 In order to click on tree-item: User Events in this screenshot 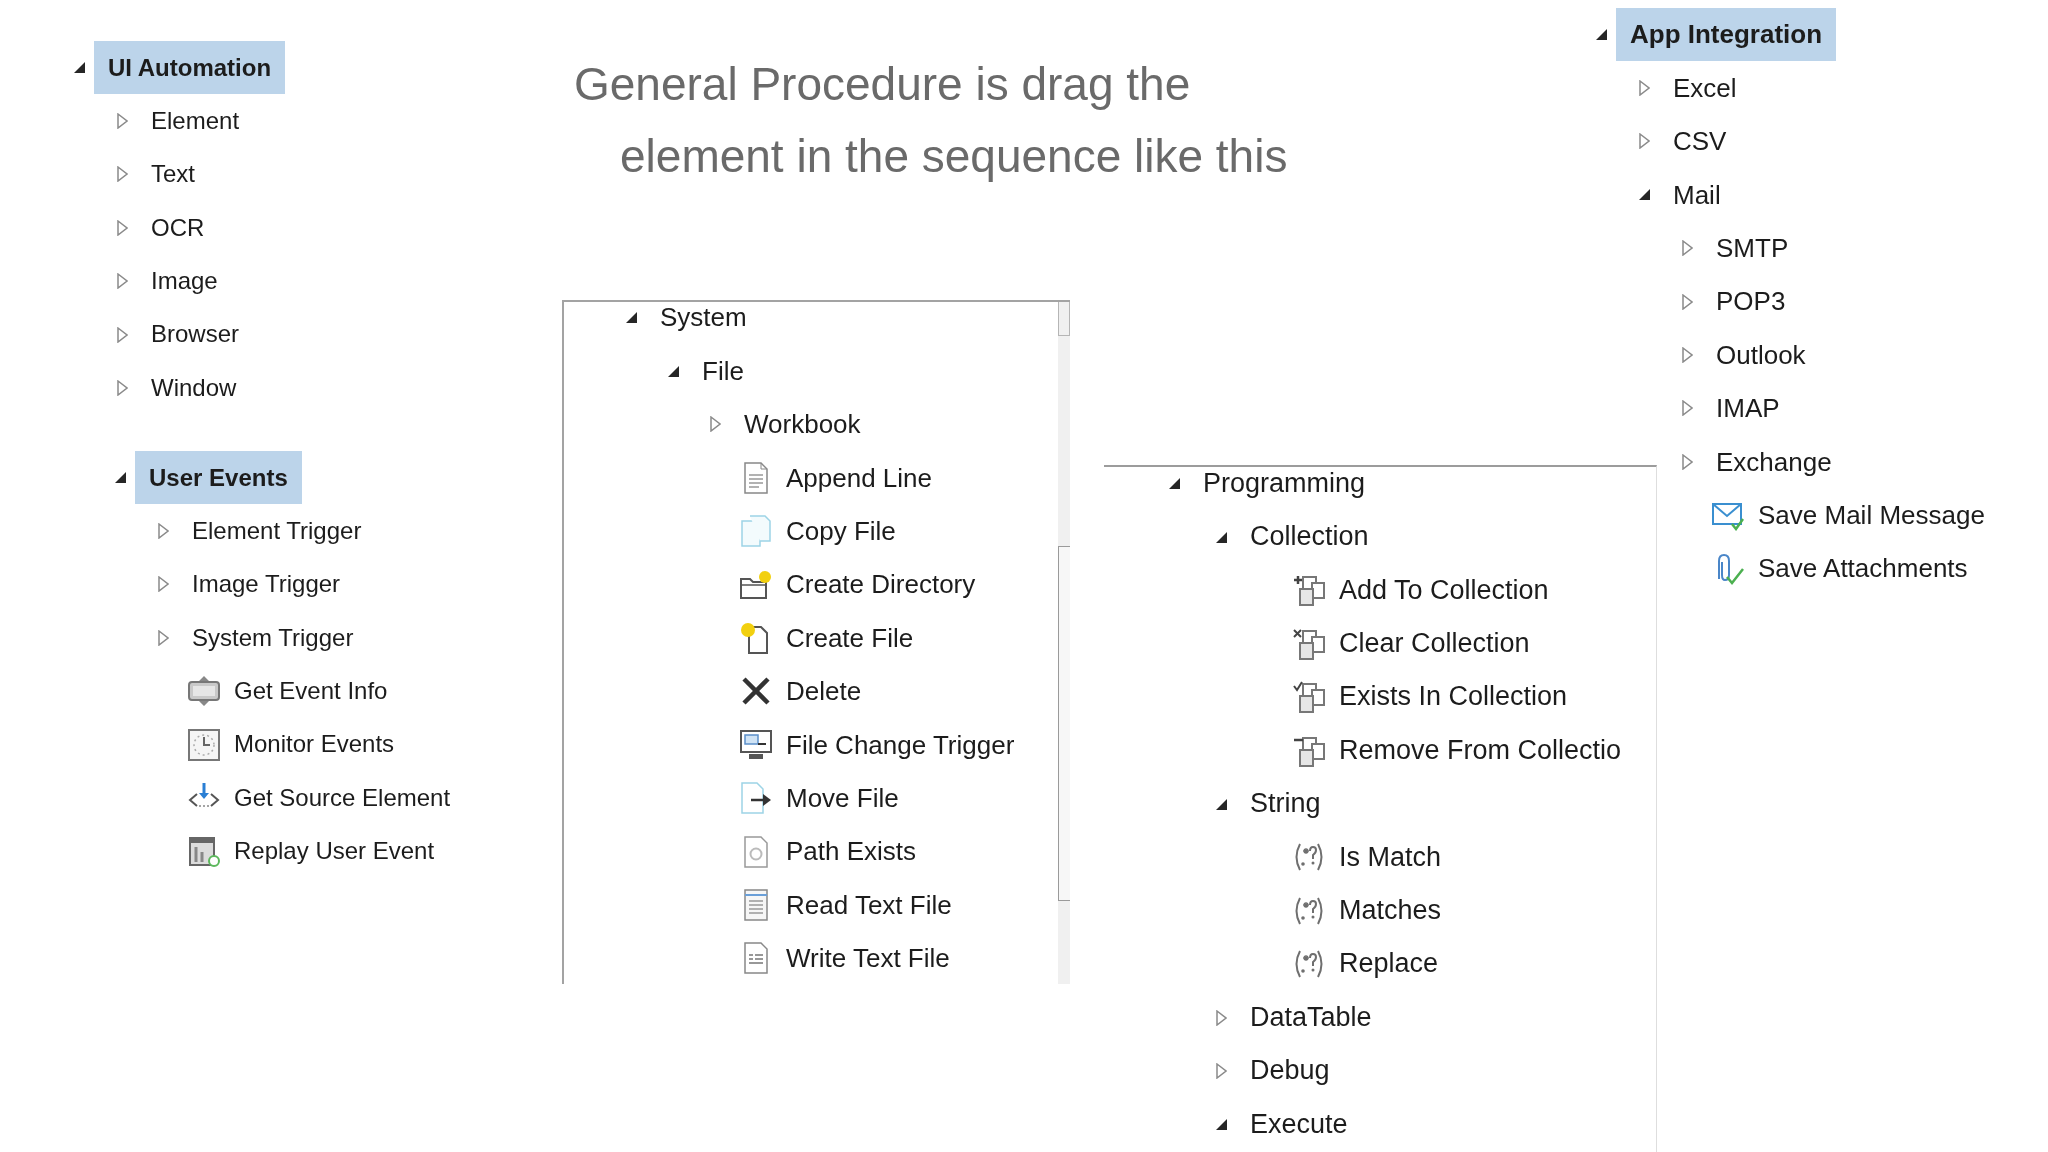, I will do `click(218, 478)`.